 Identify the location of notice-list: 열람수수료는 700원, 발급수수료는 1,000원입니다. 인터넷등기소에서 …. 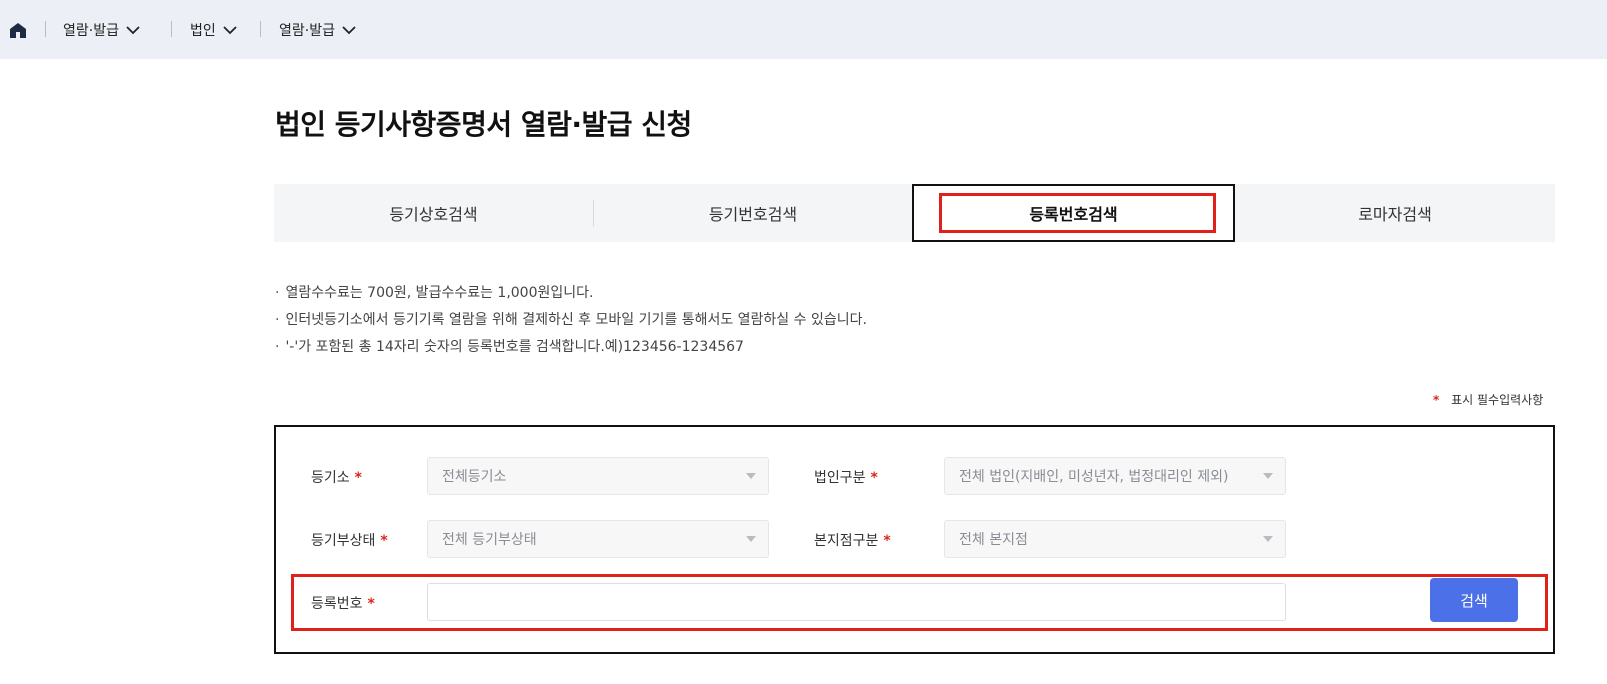
(571, 320).